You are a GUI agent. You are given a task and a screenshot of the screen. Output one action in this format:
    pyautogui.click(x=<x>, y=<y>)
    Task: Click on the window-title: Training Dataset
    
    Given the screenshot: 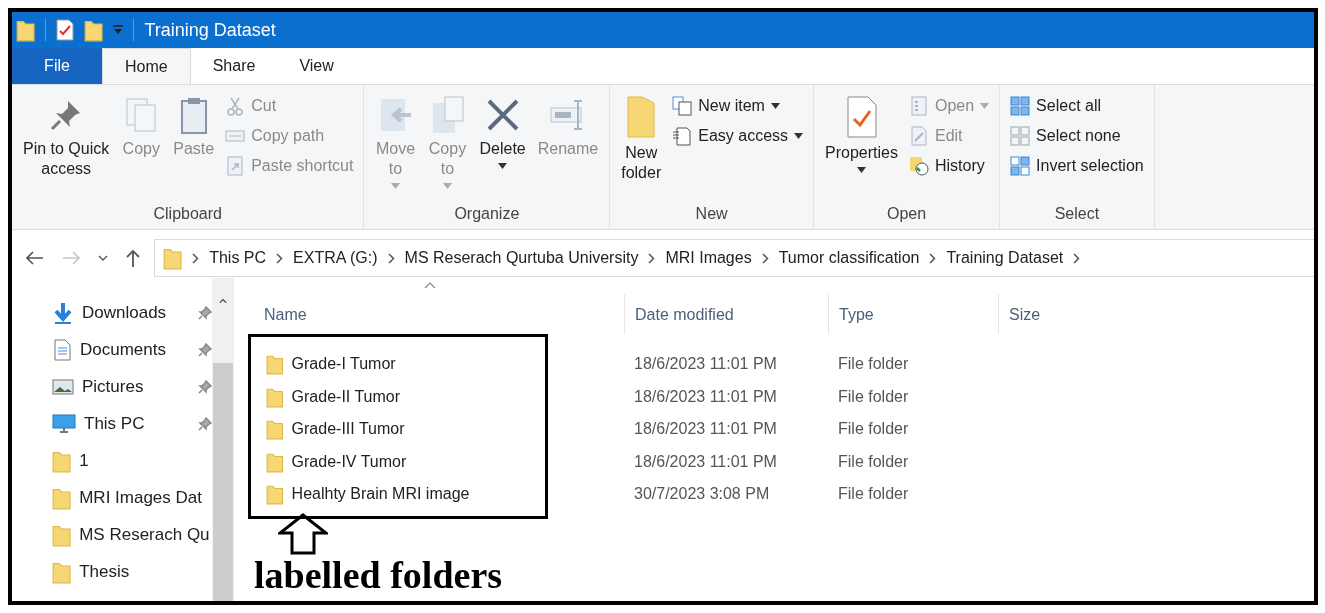 What is the action you would take?
    pyautogui.click(x=210, y=30)
    